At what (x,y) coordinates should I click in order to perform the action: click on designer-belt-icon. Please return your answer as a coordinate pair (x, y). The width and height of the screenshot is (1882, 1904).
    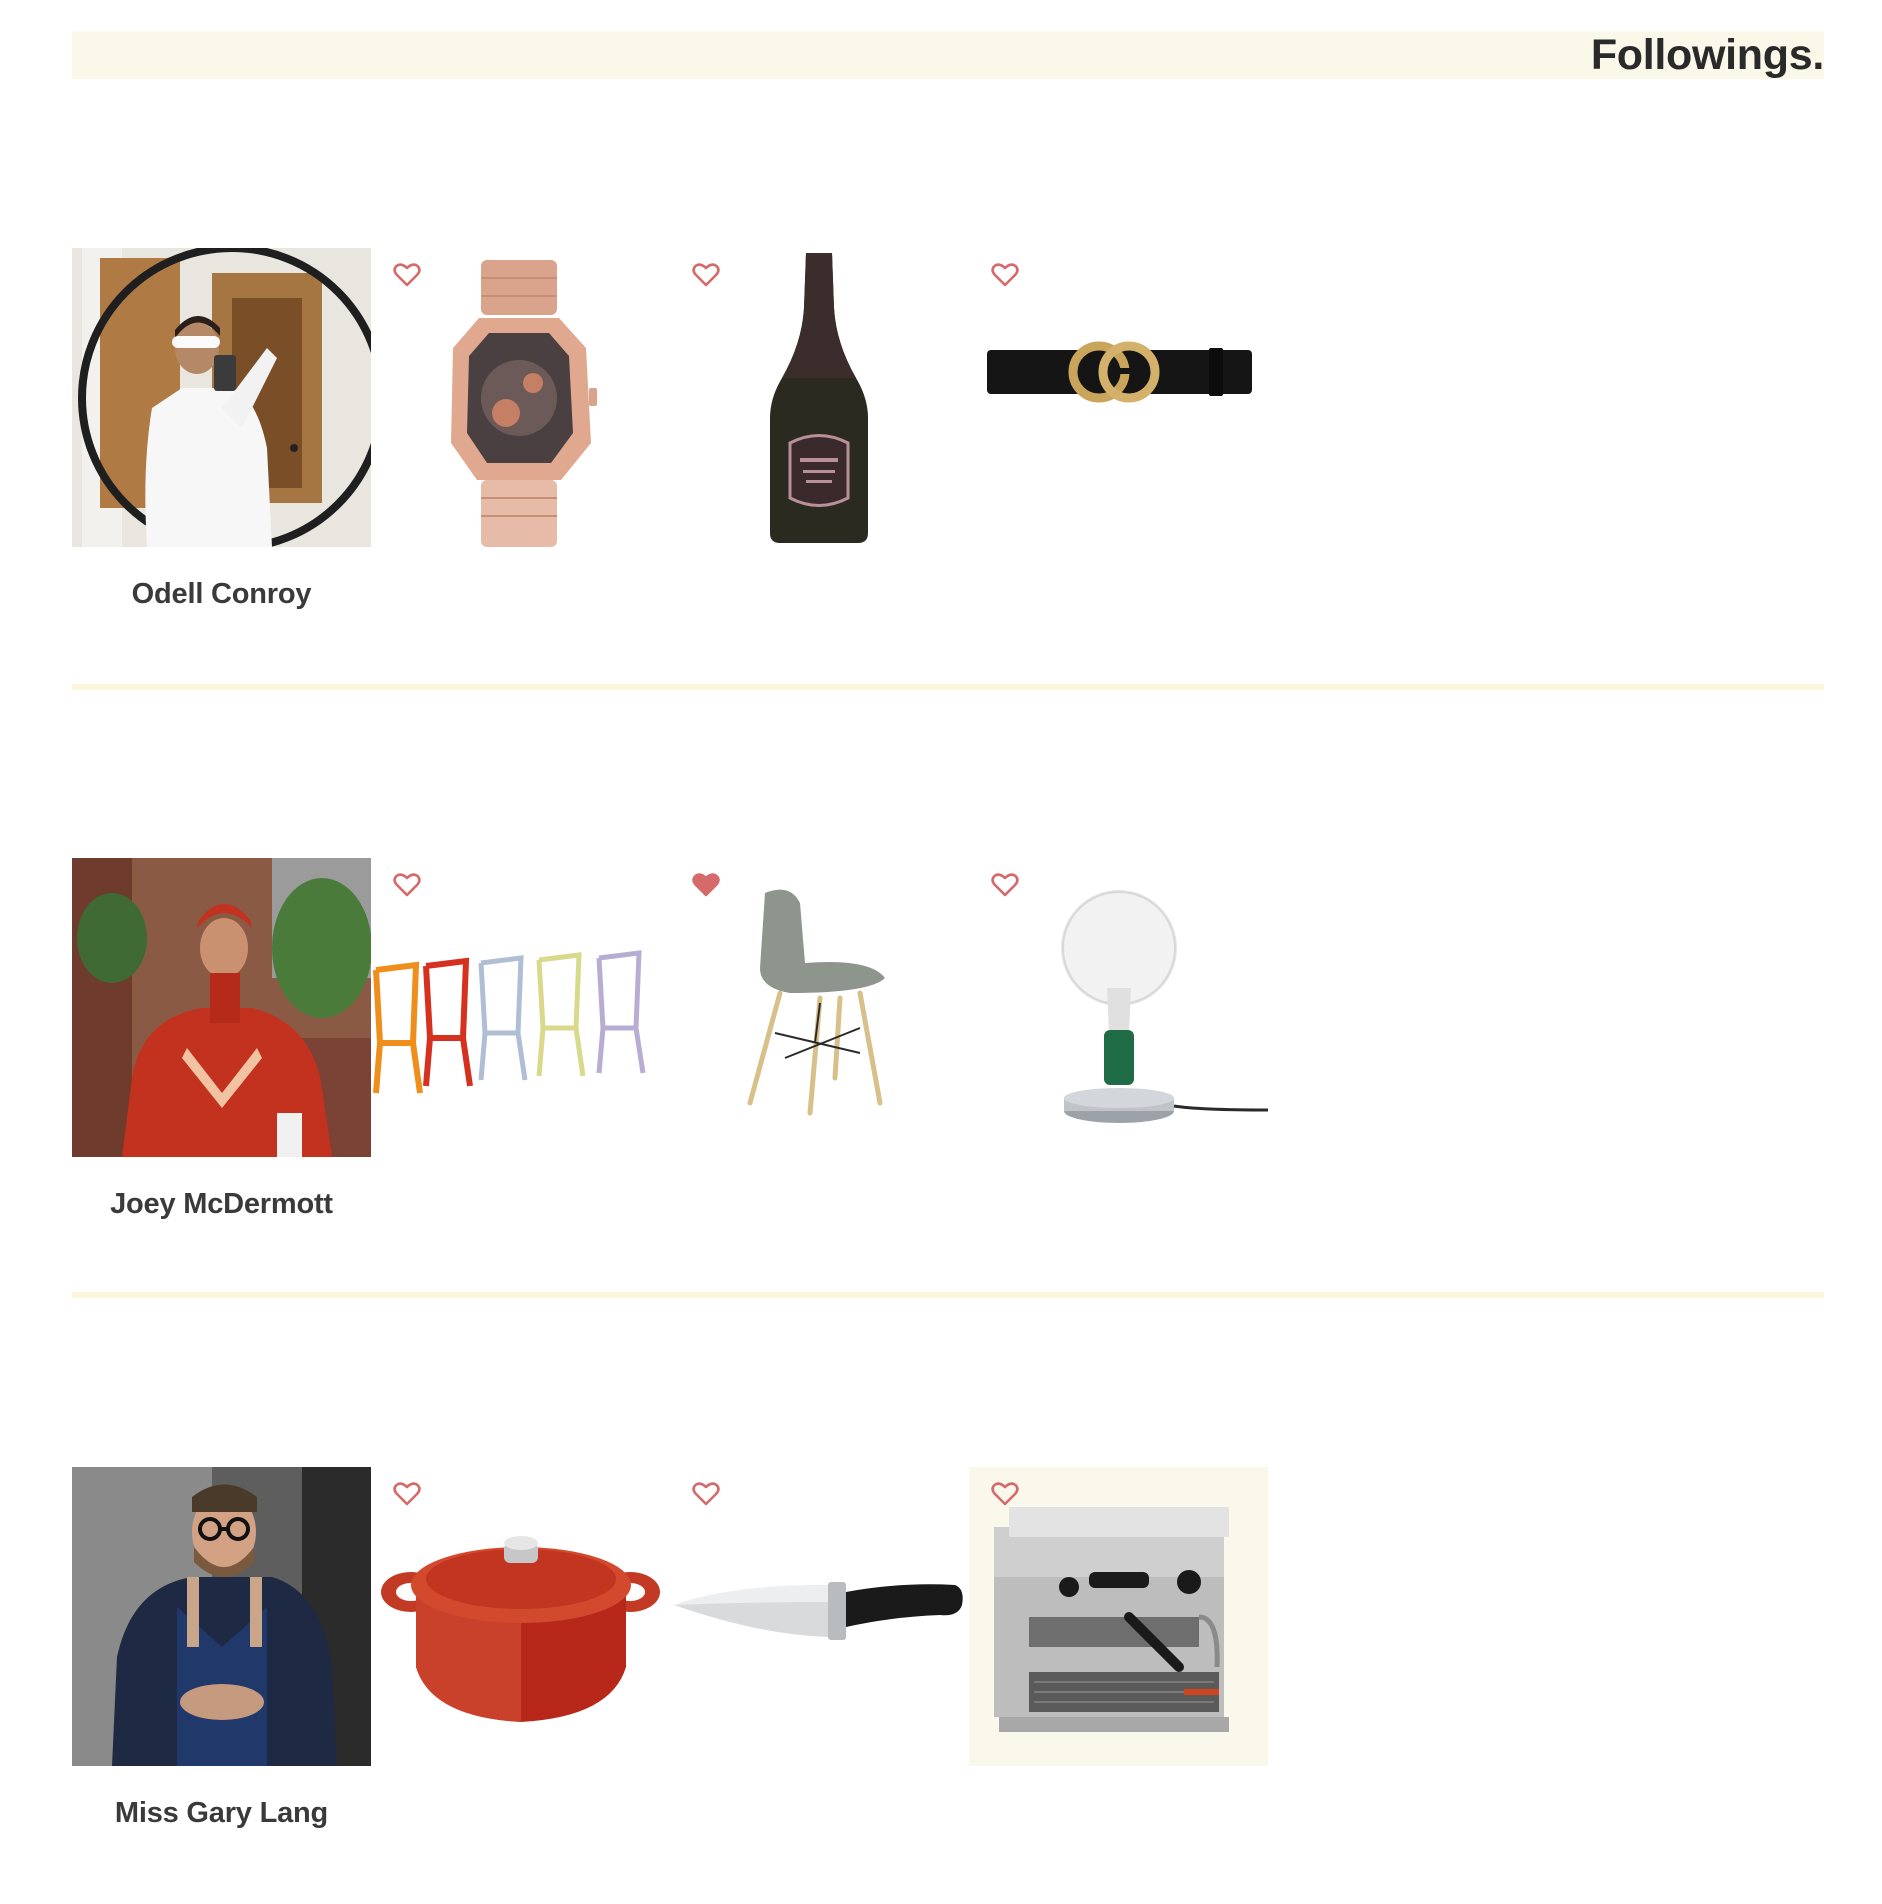
    Looking at the image, I should click on (1118, 397).